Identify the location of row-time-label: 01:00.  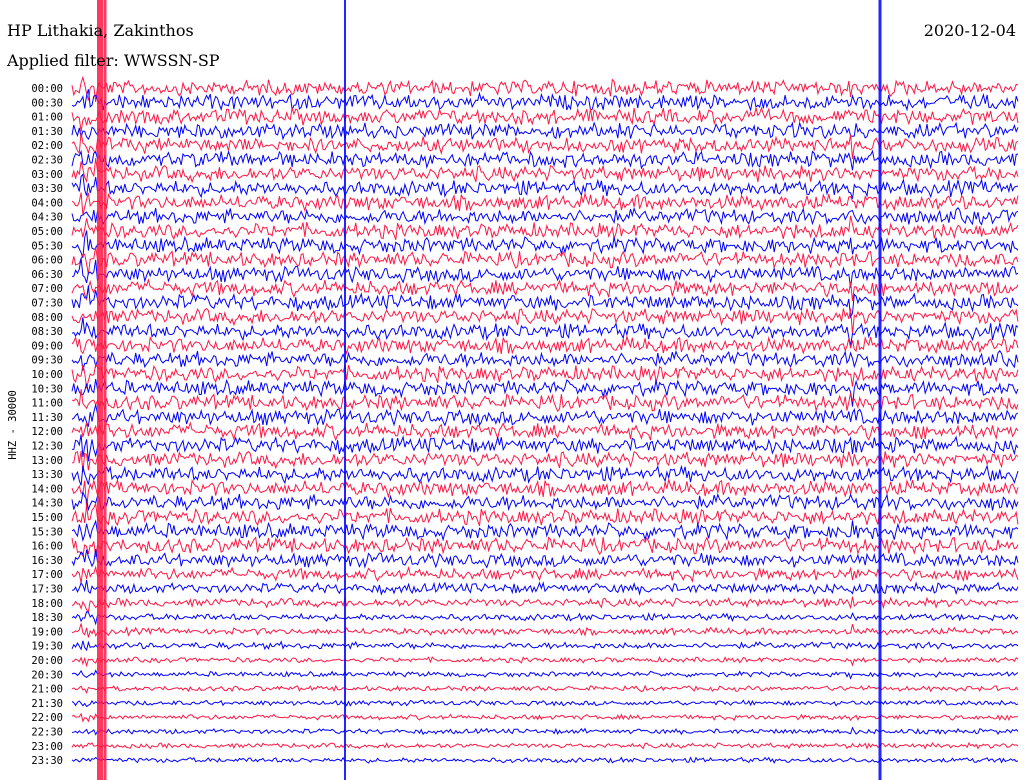
(47, 118).